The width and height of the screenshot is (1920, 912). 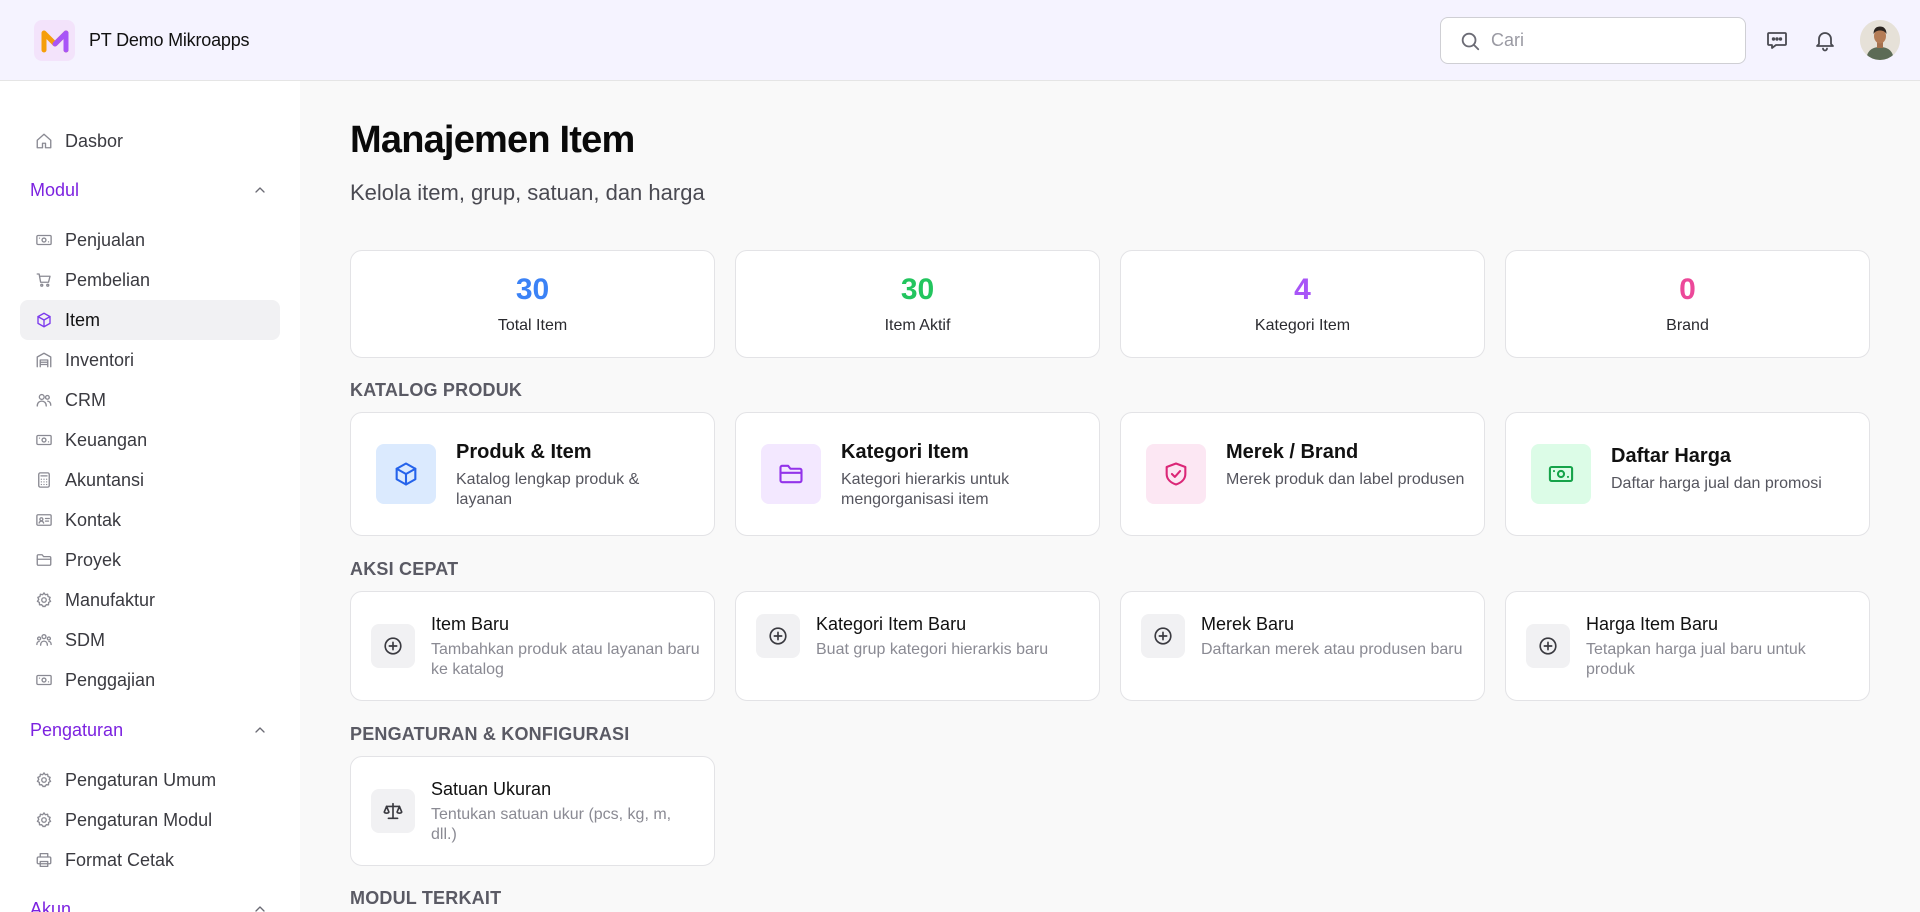 What do you see at coordinates (55, 189) in the screenshot?
I see `section-label: Modul` at bounding box center [55, 189].